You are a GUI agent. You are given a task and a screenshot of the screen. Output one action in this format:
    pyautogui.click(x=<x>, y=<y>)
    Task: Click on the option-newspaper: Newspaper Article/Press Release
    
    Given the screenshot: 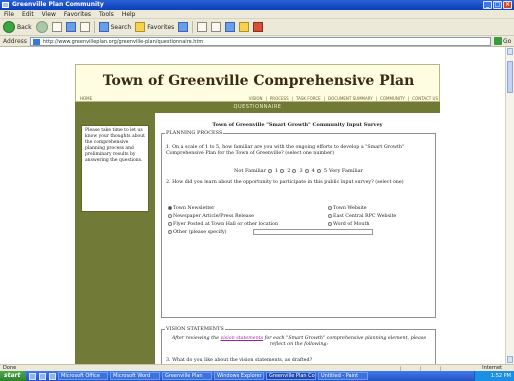 What is the action you would take?
    pyautogui.click(x=211, y=216)
    